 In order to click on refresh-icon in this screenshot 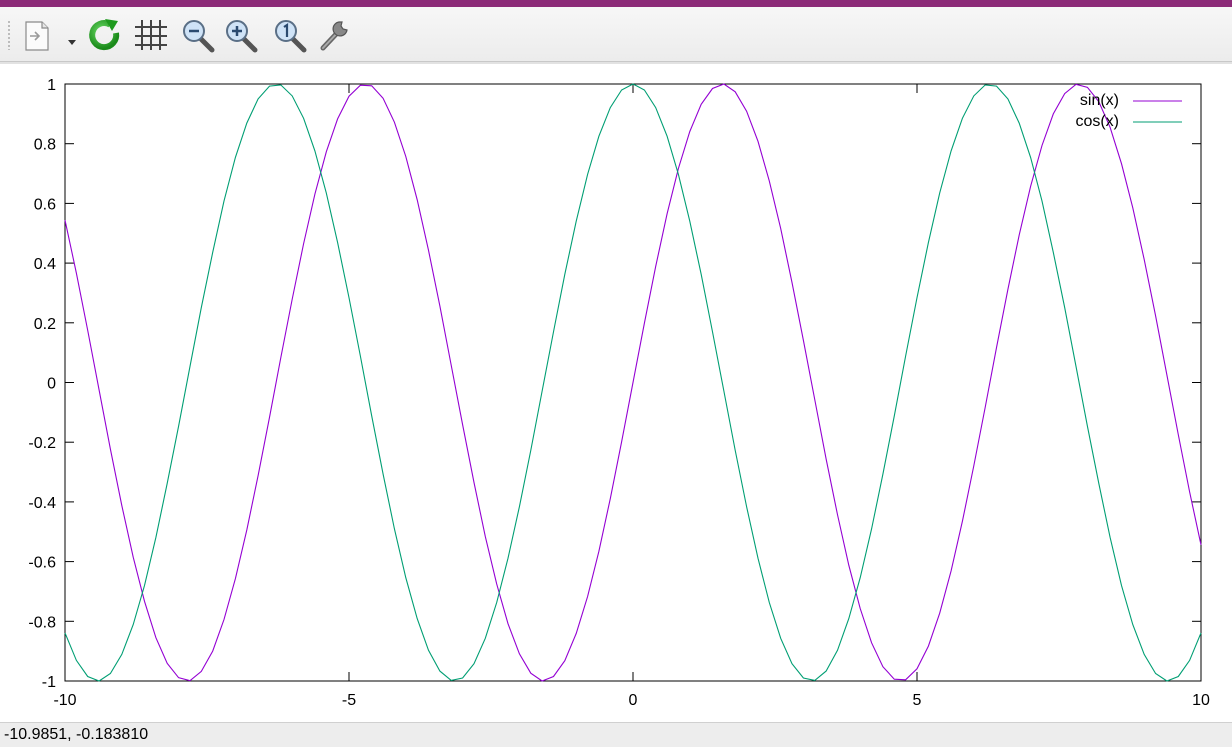, I will do `click(104, 35)`.